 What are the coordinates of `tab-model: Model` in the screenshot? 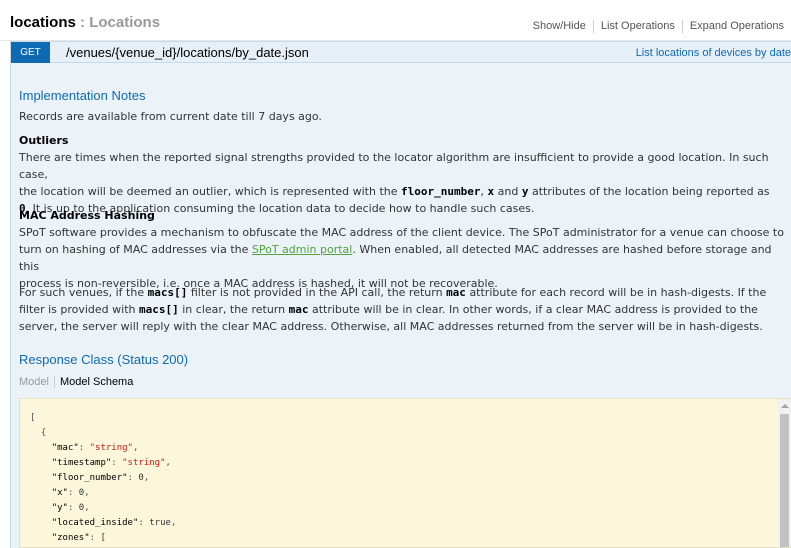 It's located at (37, 382).